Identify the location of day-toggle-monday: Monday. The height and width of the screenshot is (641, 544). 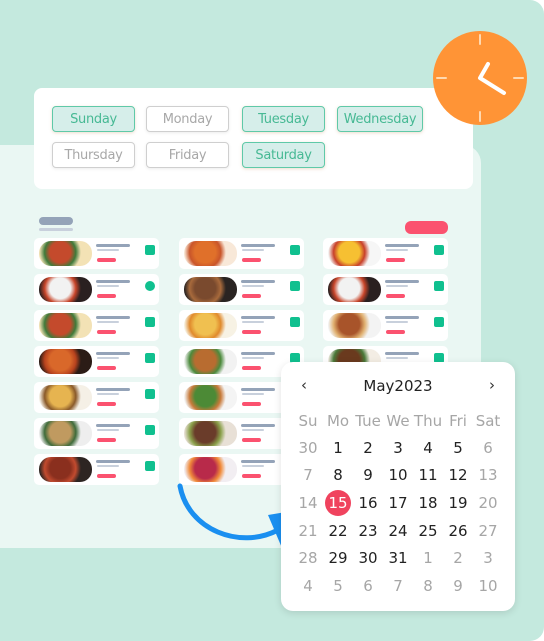
(187, 119).